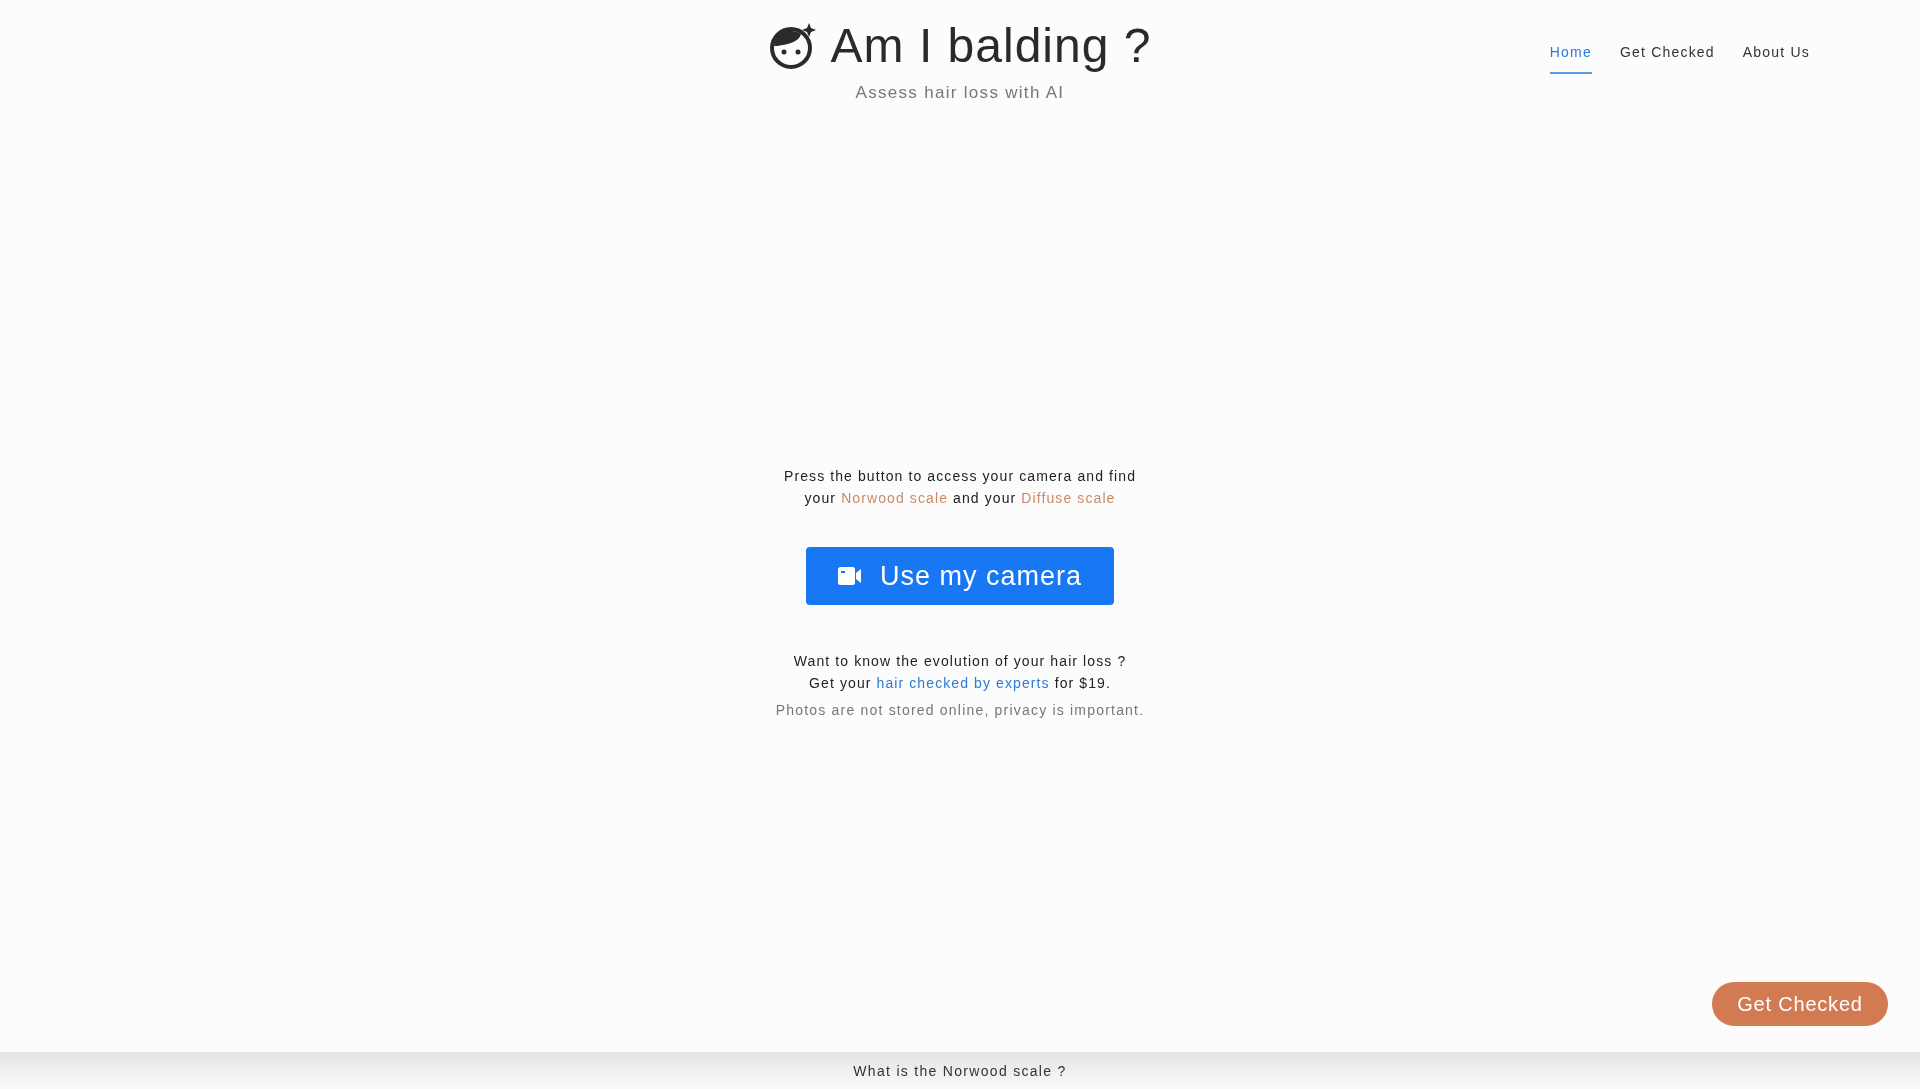 Image resolution: width=1920 pixels, height=1089 pixels. Describe the element at coordinates (960, 1070) in the screenshot. I see `norwood-info-bar: What is the Norwood scale ?` at that location.